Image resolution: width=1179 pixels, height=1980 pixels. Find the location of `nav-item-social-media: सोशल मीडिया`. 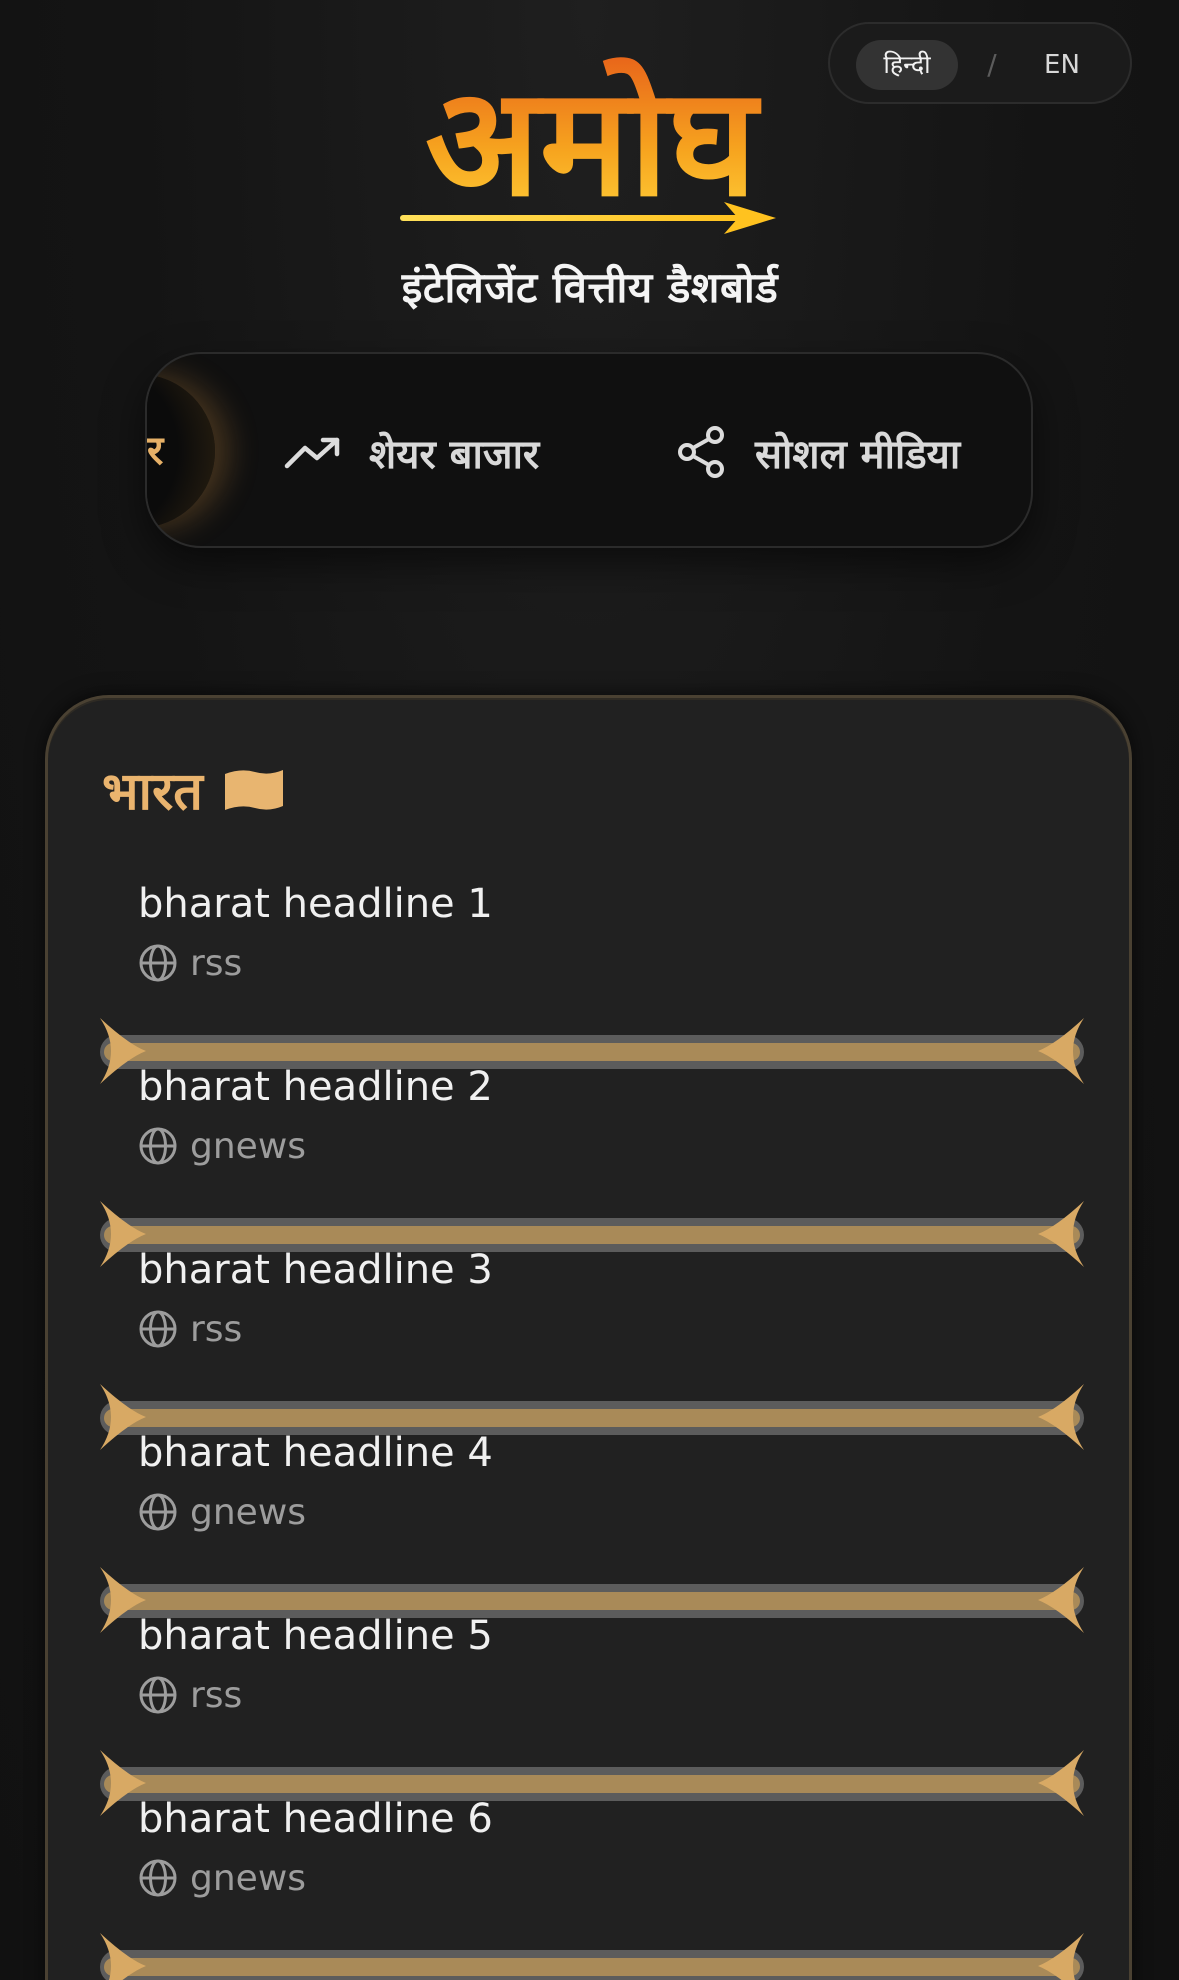

nav-item-social-media: सोशल मीडिया is located at coordinates (817, 452).